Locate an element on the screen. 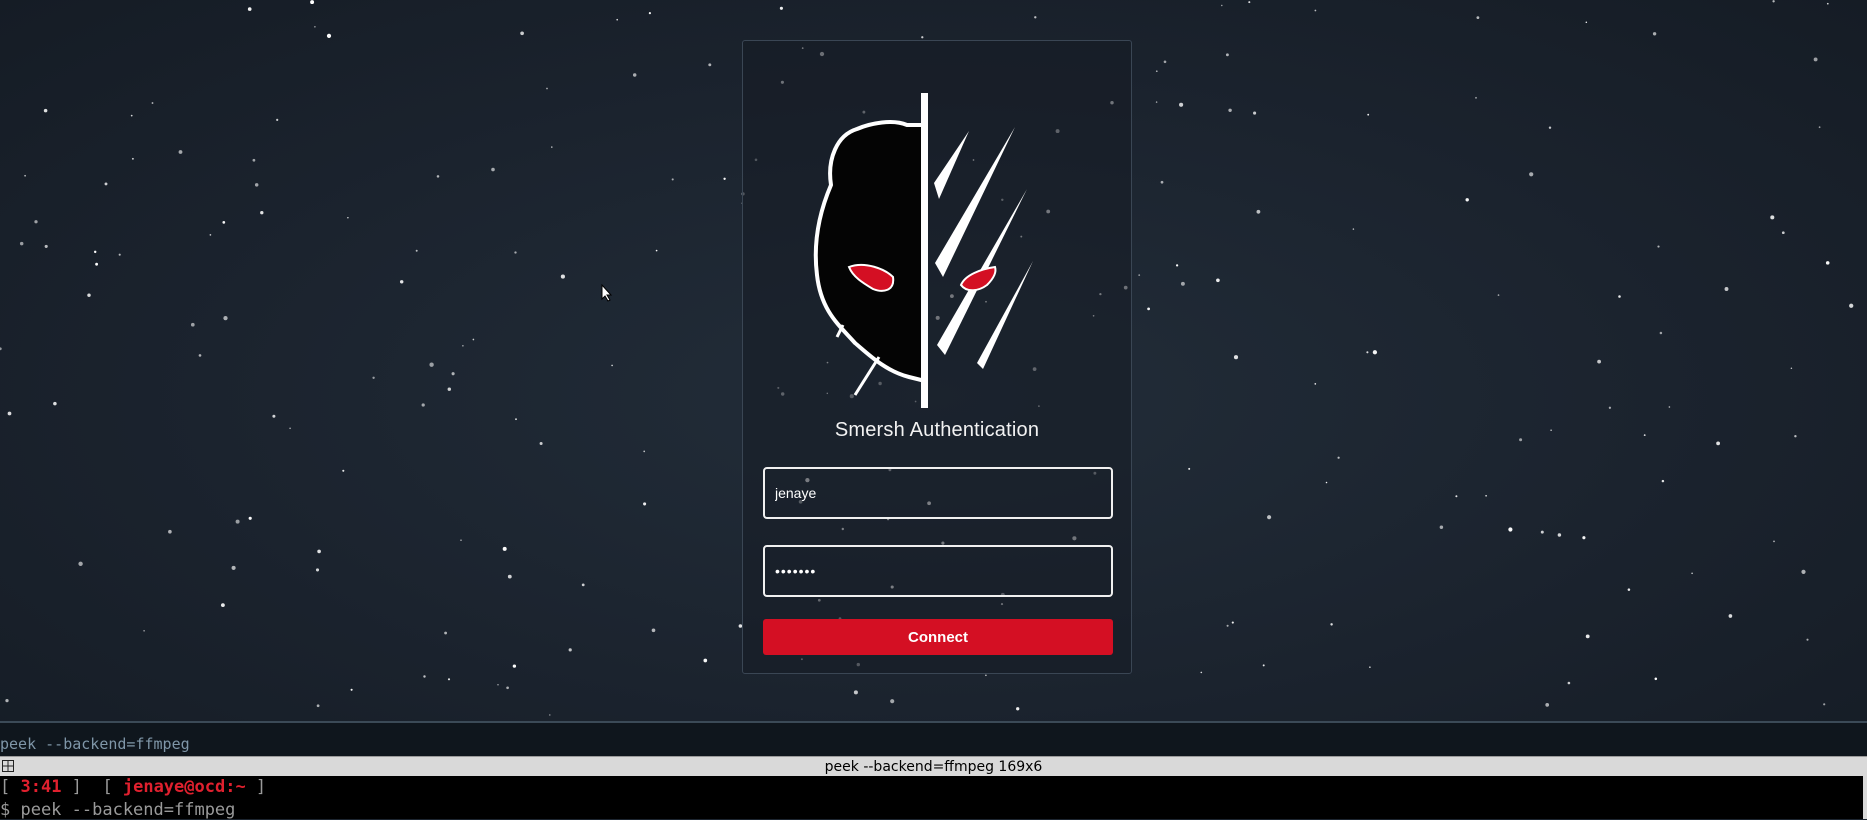 The image size is (1867, 820). prompt-open: [ is located at coordinates (10, 787).